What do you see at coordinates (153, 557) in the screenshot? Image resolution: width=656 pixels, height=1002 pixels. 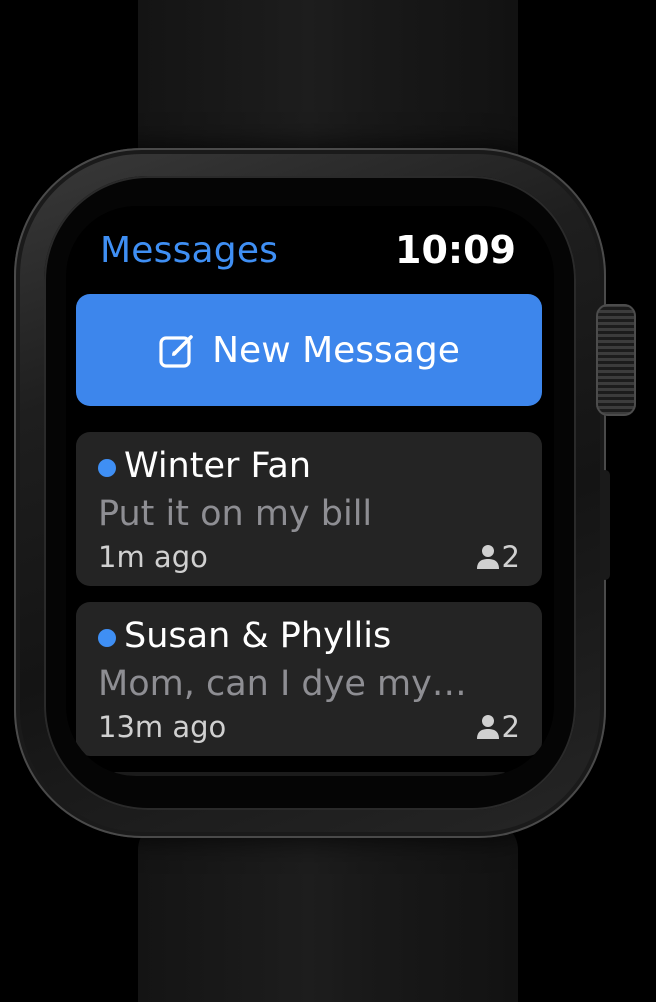 I see `conversation-timestamp: 1m ago` at bounding box center [153, 557].